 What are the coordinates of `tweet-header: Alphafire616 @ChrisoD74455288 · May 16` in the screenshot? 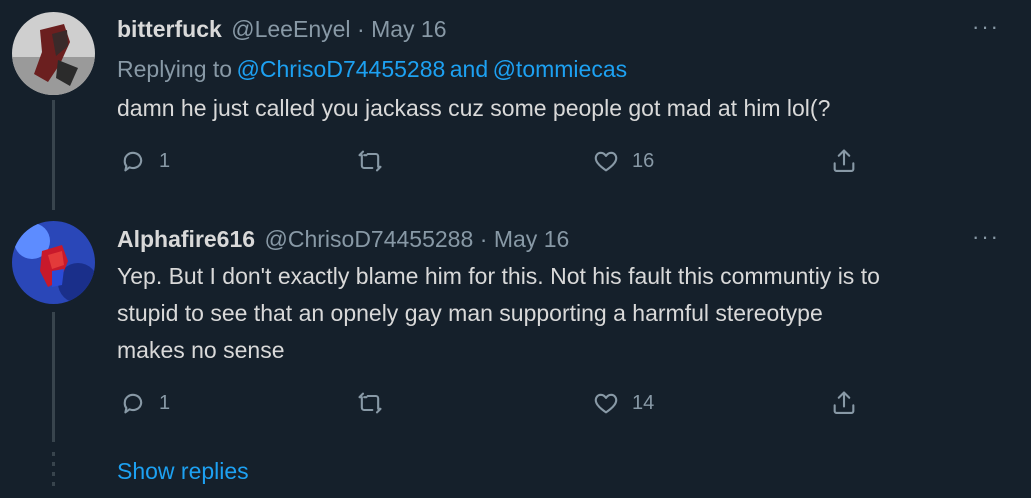 It's located at (343, 239).